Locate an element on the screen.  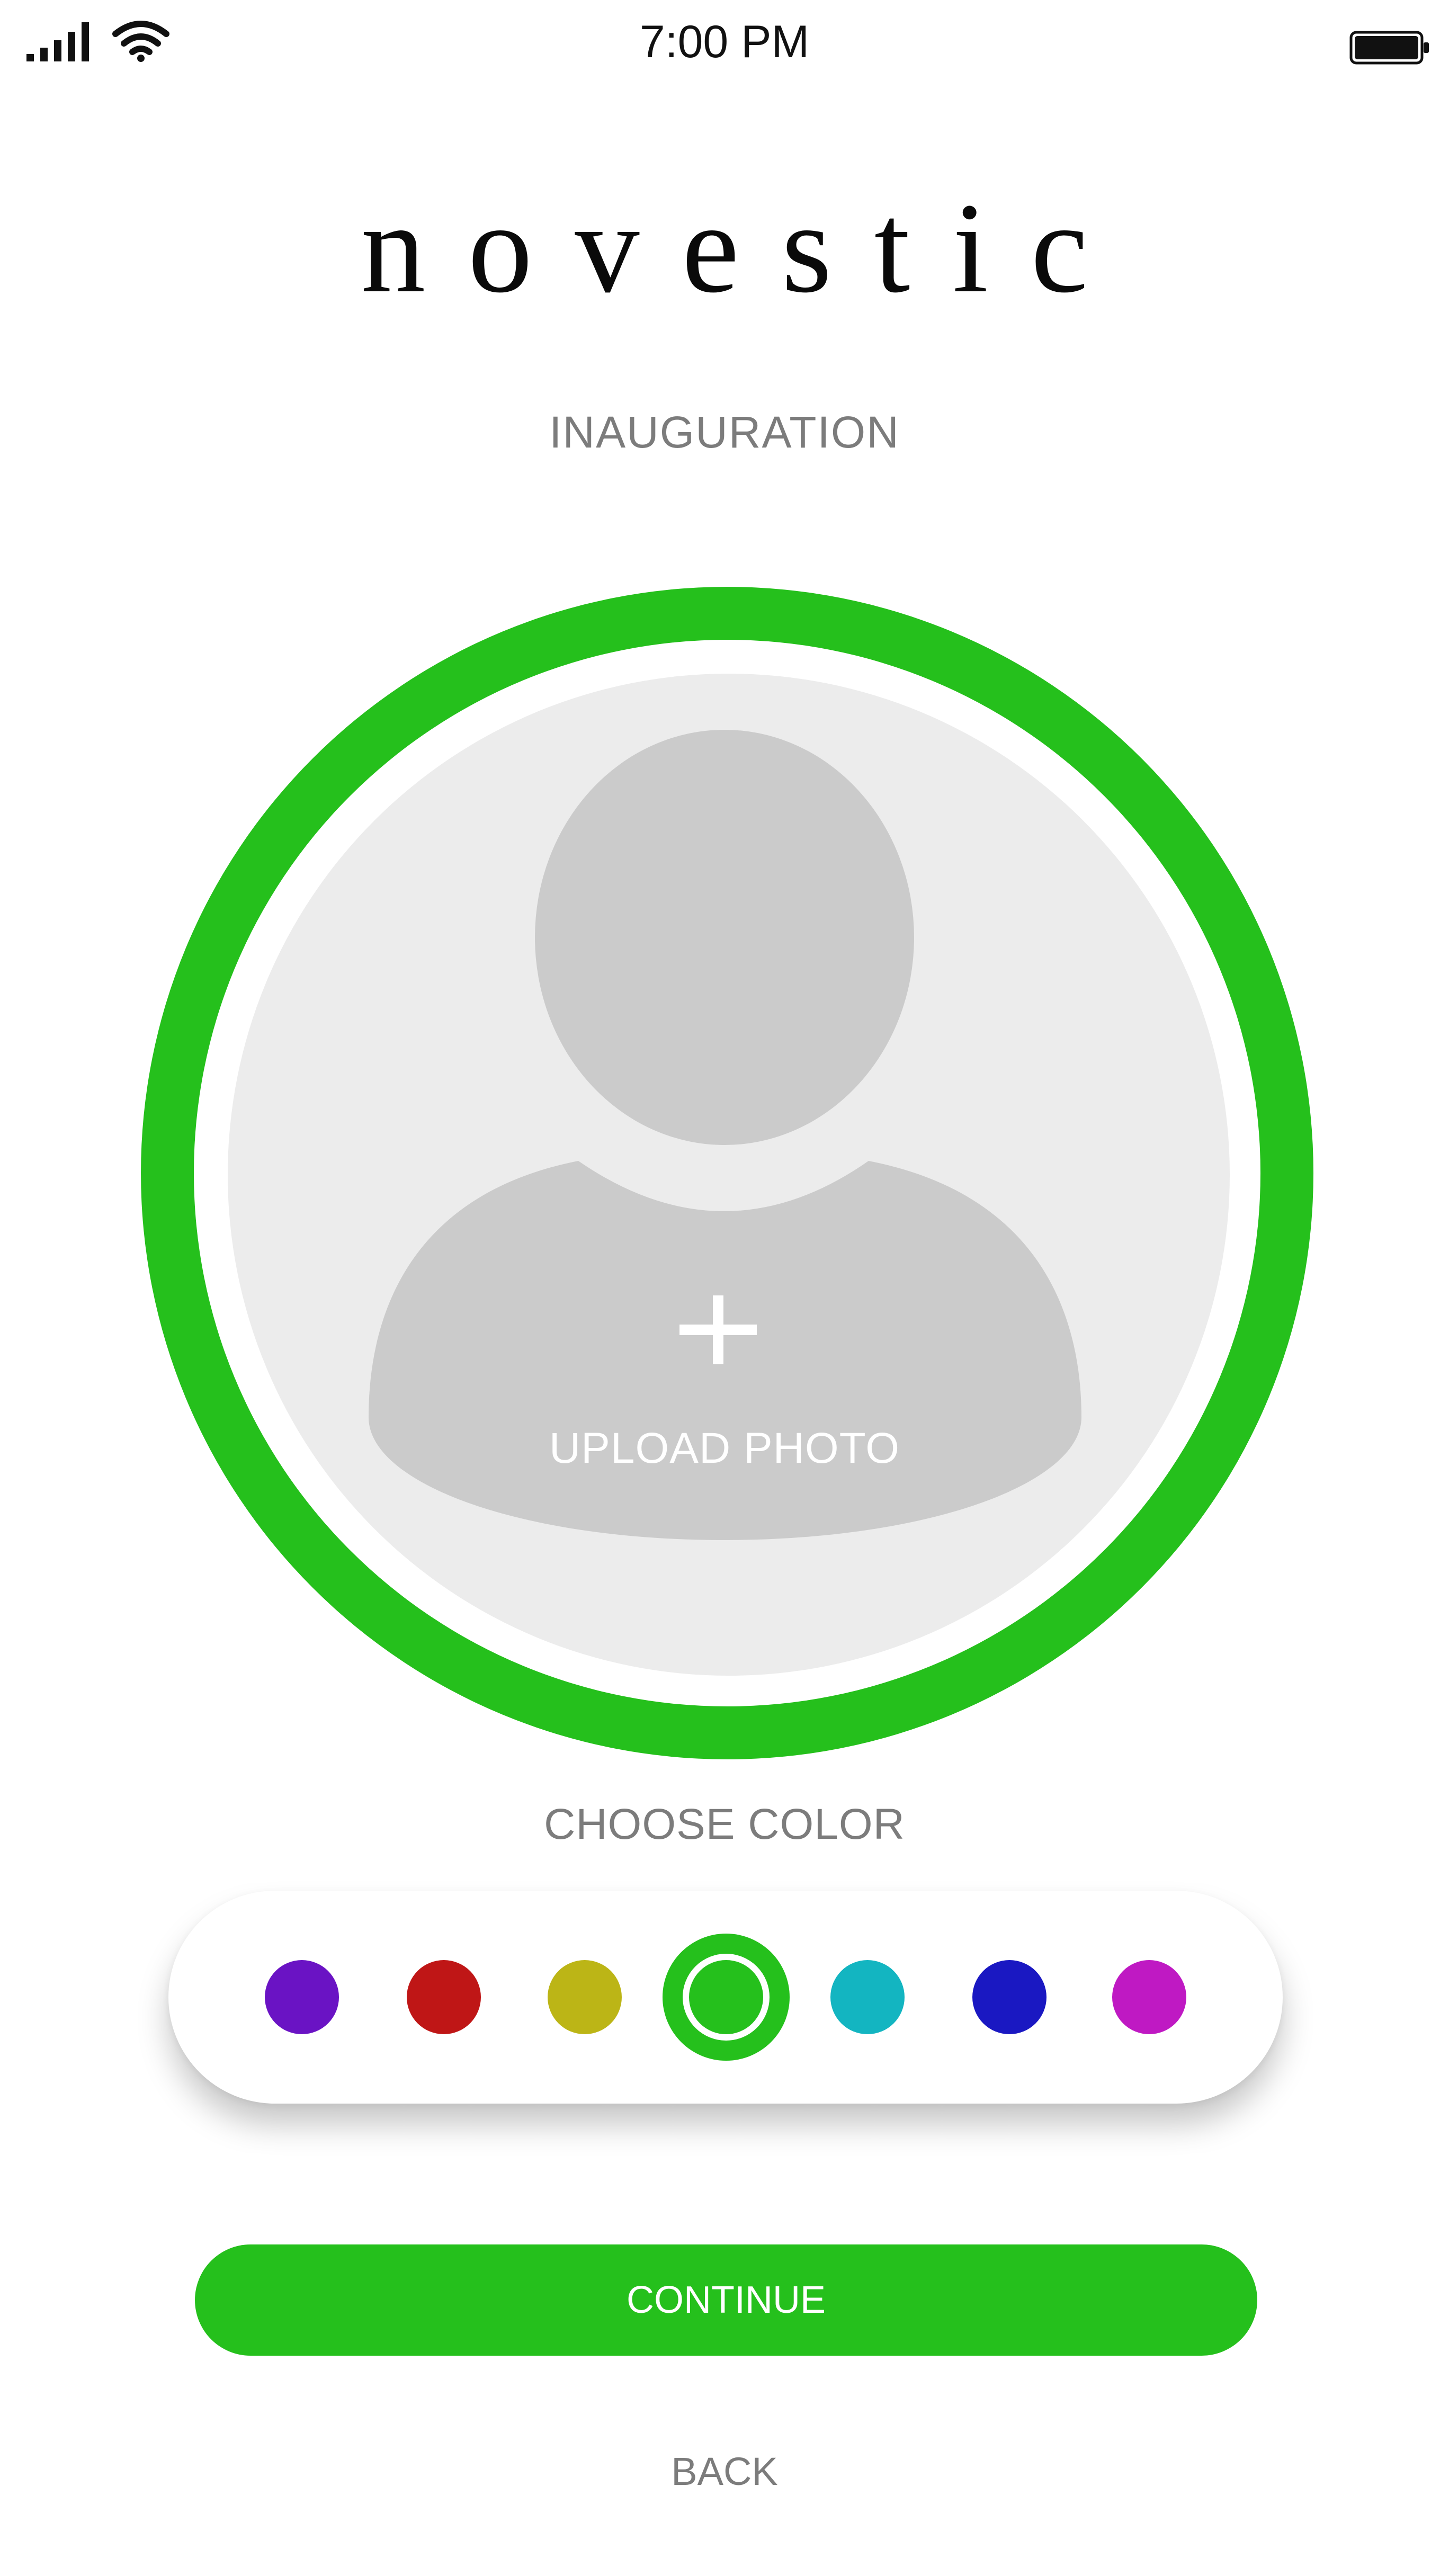
continue-button: CONTINUE is located at coordinates (726, 2300).